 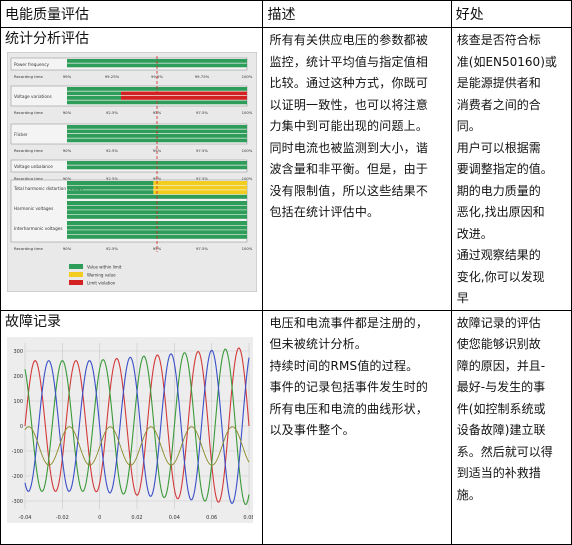 I want to click on stats-benefit-line: 期的电力质量的, so click(x=498, y=190).